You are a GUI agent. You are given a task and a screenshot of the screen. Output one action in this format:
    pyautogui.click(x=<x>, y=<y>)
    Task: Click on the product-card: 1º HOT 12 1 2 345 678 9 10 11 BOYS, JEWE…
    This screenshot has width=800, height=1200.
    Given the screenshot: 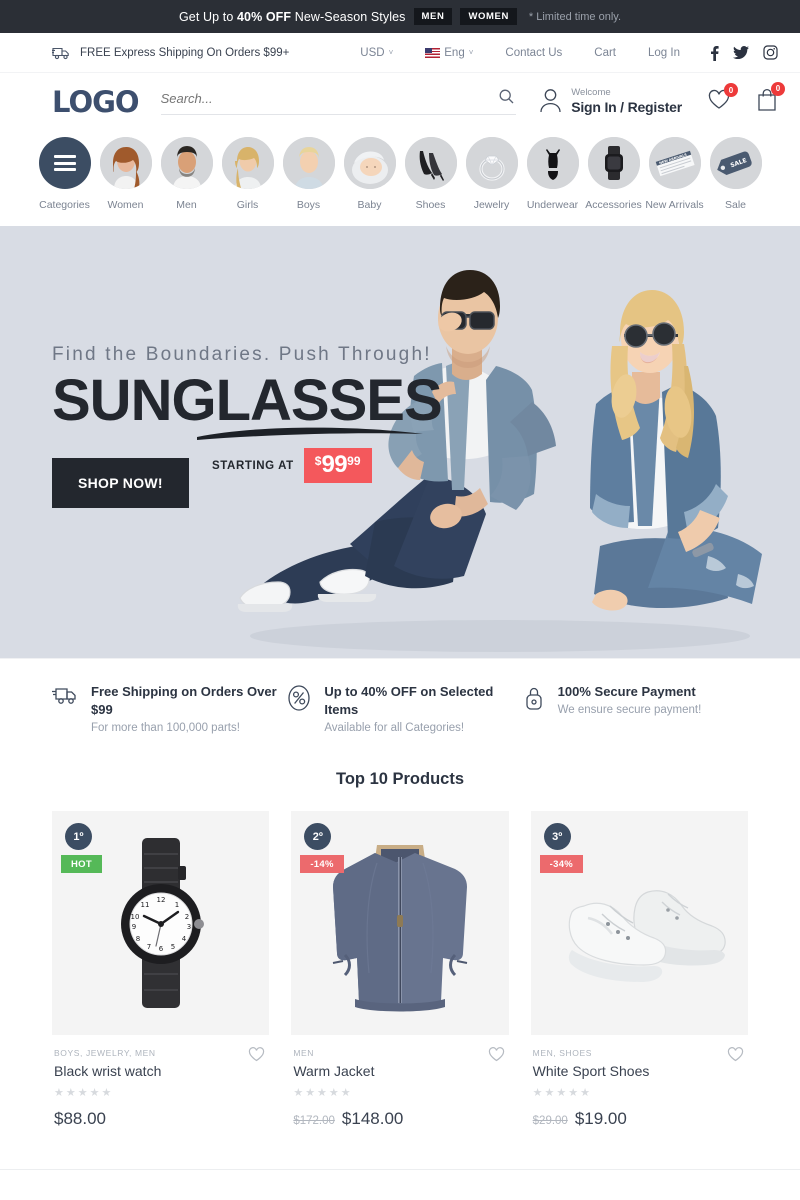 What is the action you would take?
    pyautogui.click(x=161, y=970)
    